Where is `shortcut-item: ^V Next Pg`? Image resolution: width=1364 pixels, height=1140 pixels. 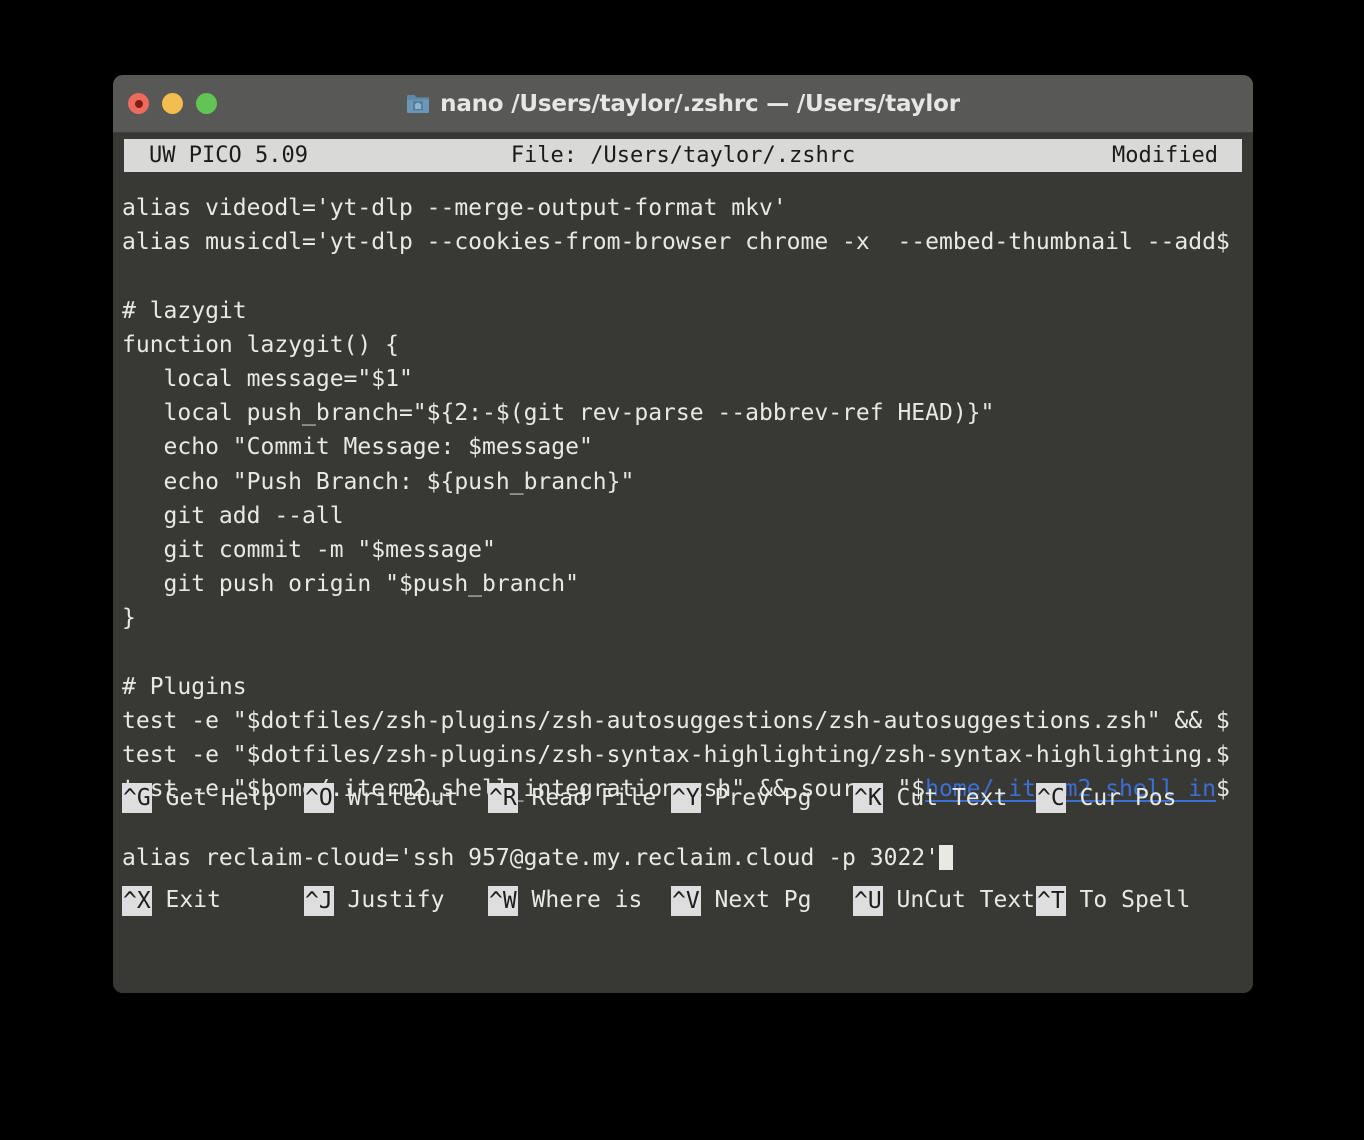 shortcut-item: ^V Next Pg is located at coordinates (741, 900).